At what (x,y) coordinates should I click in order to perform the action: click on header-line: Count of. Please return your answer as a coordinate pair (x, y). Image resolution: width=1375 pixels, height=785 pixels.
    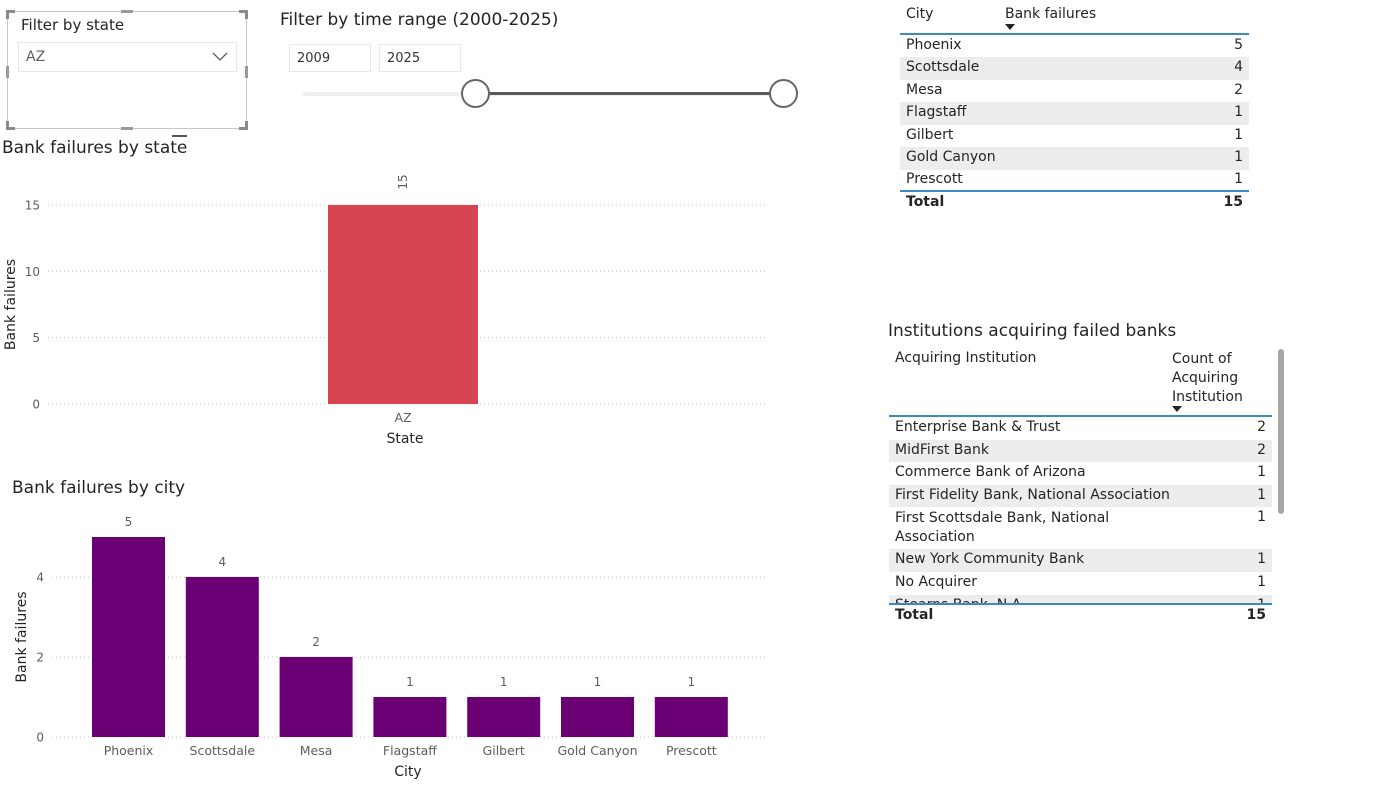
    Looking at the image, I should click on (1202, 359).